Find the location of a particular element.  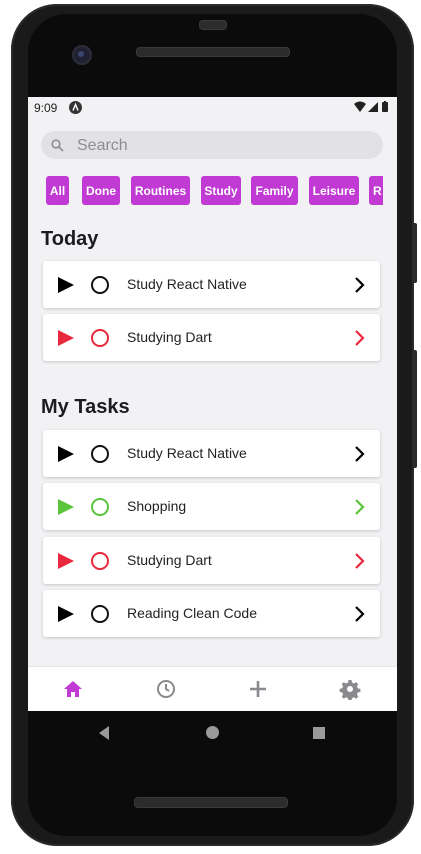

task-card: Shopping is located at coordinates (211, 506).